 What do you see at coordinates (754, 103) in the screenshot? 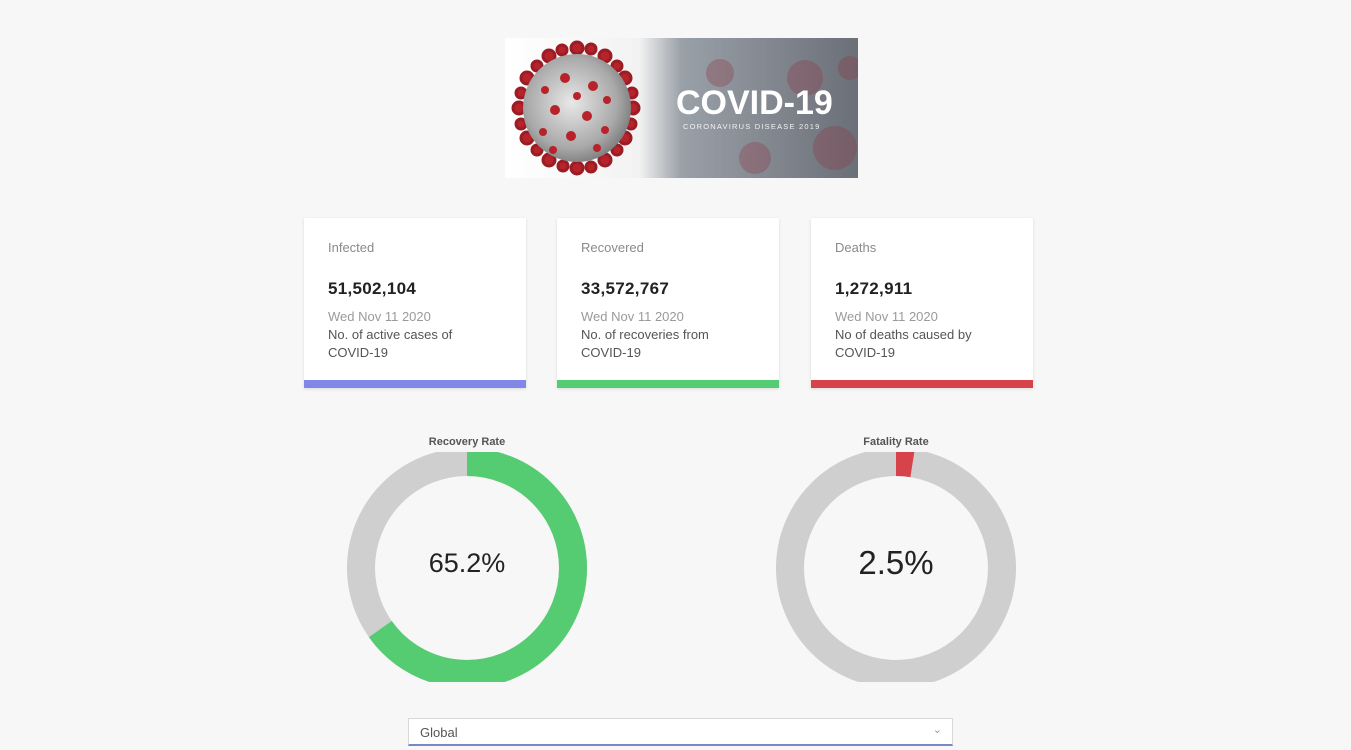
I see `banner-title: COVID-19` at bounding box center [754, 103].